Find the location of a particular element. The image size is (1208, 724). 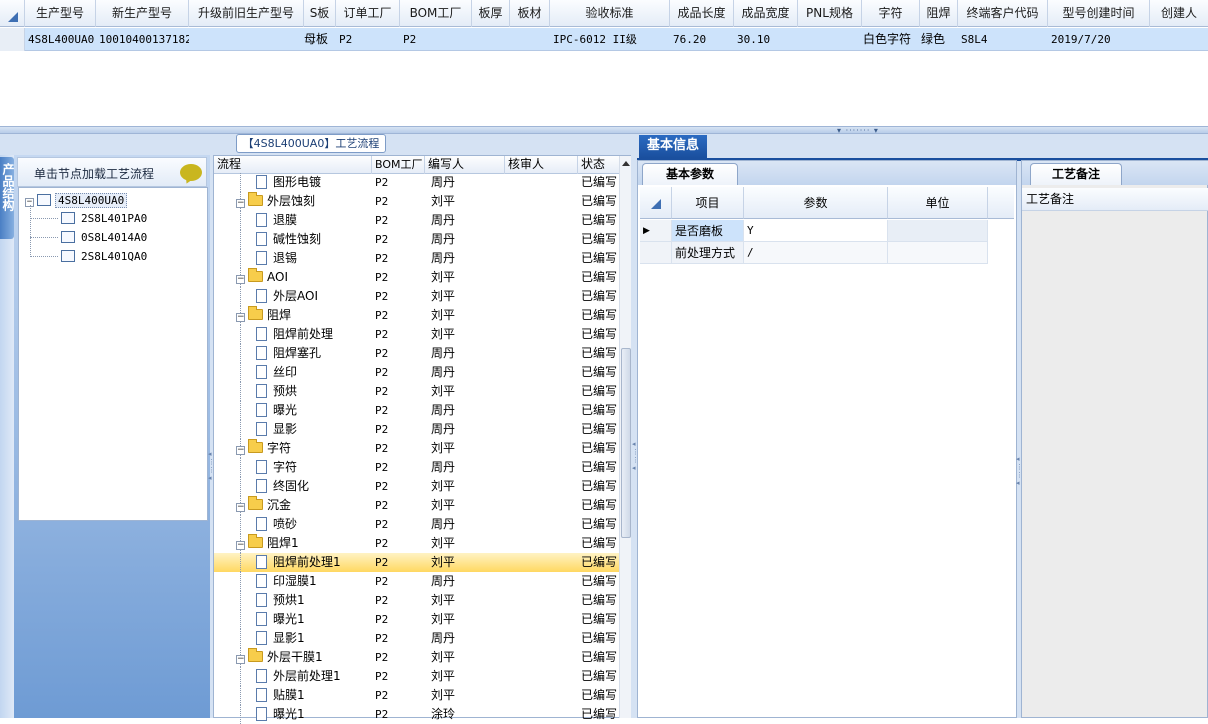

flow-name-cell: − 字符 is located at coordinates (263, 448).